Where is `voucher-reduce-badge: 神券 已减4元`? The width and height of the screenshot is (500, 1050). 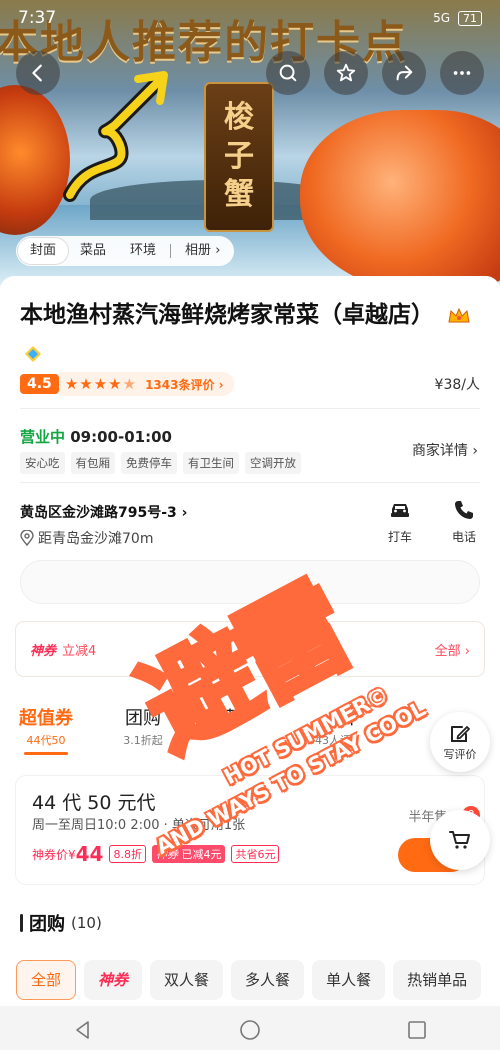
voucher-reduce-badge: 神券 已减4元 is located at coordinates (188, 854).